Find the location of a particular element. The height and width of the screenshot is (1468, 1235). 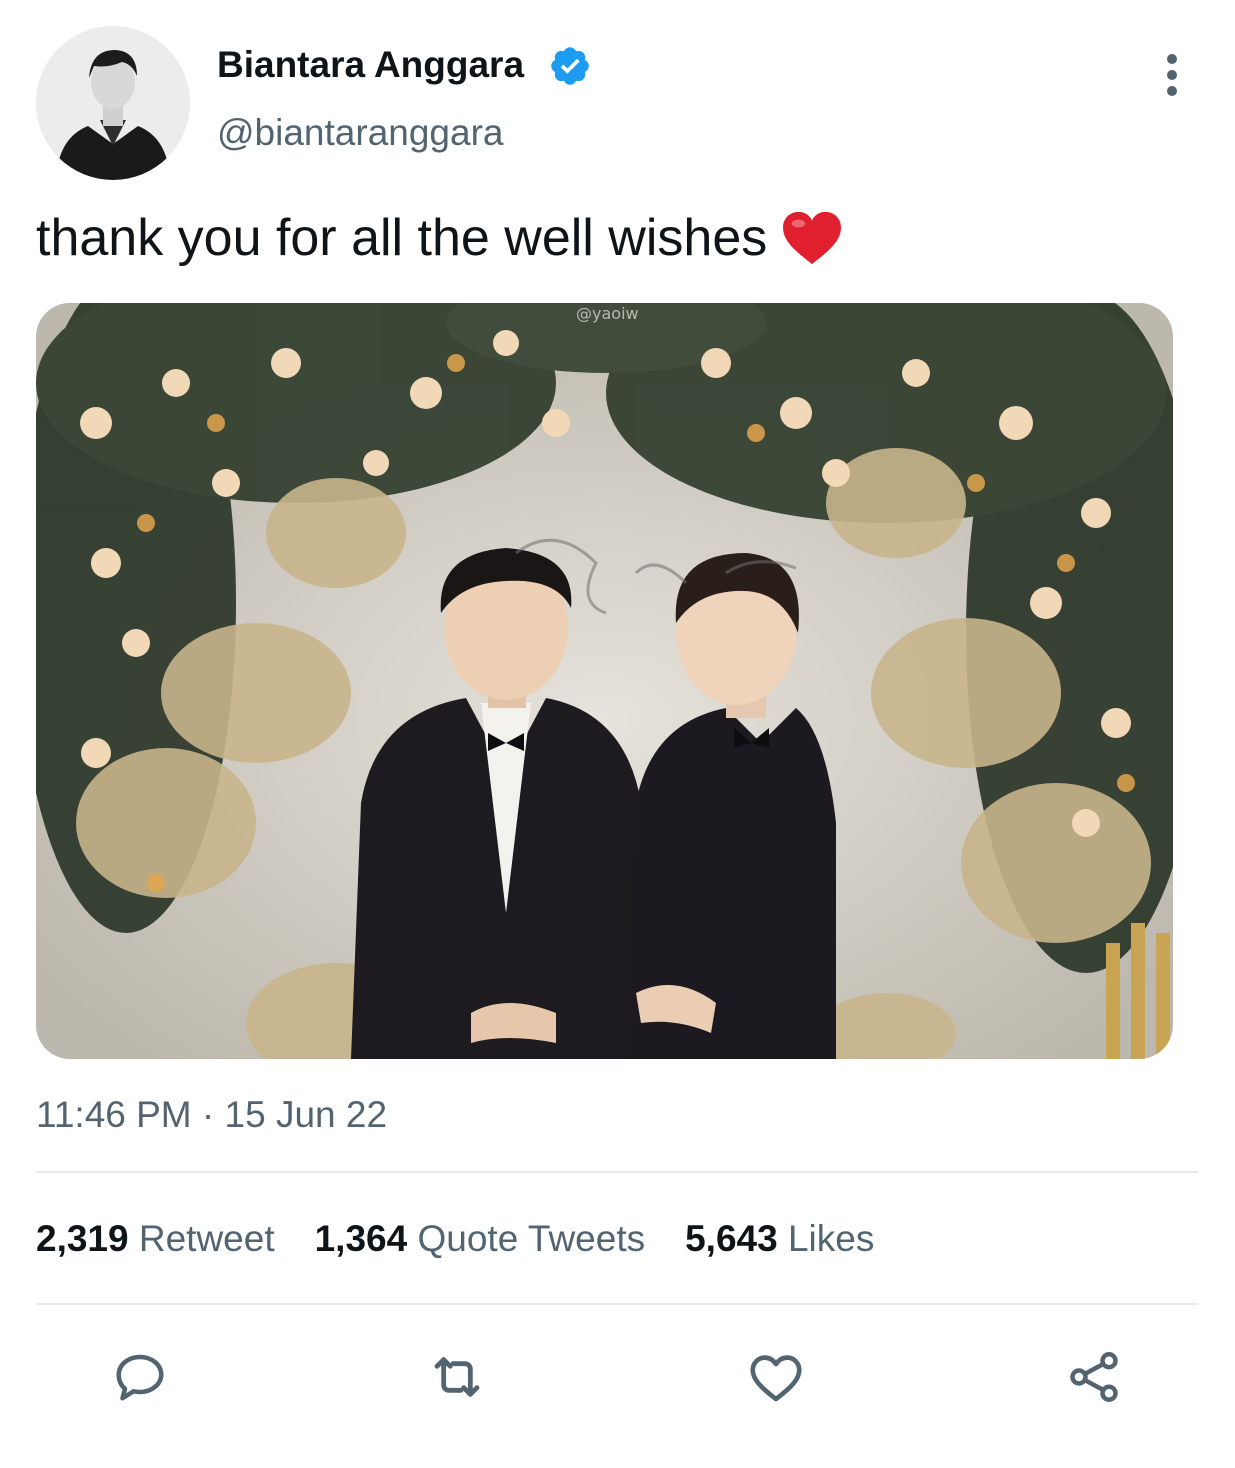

divider-bottom is located at coordinates (617, 1304).